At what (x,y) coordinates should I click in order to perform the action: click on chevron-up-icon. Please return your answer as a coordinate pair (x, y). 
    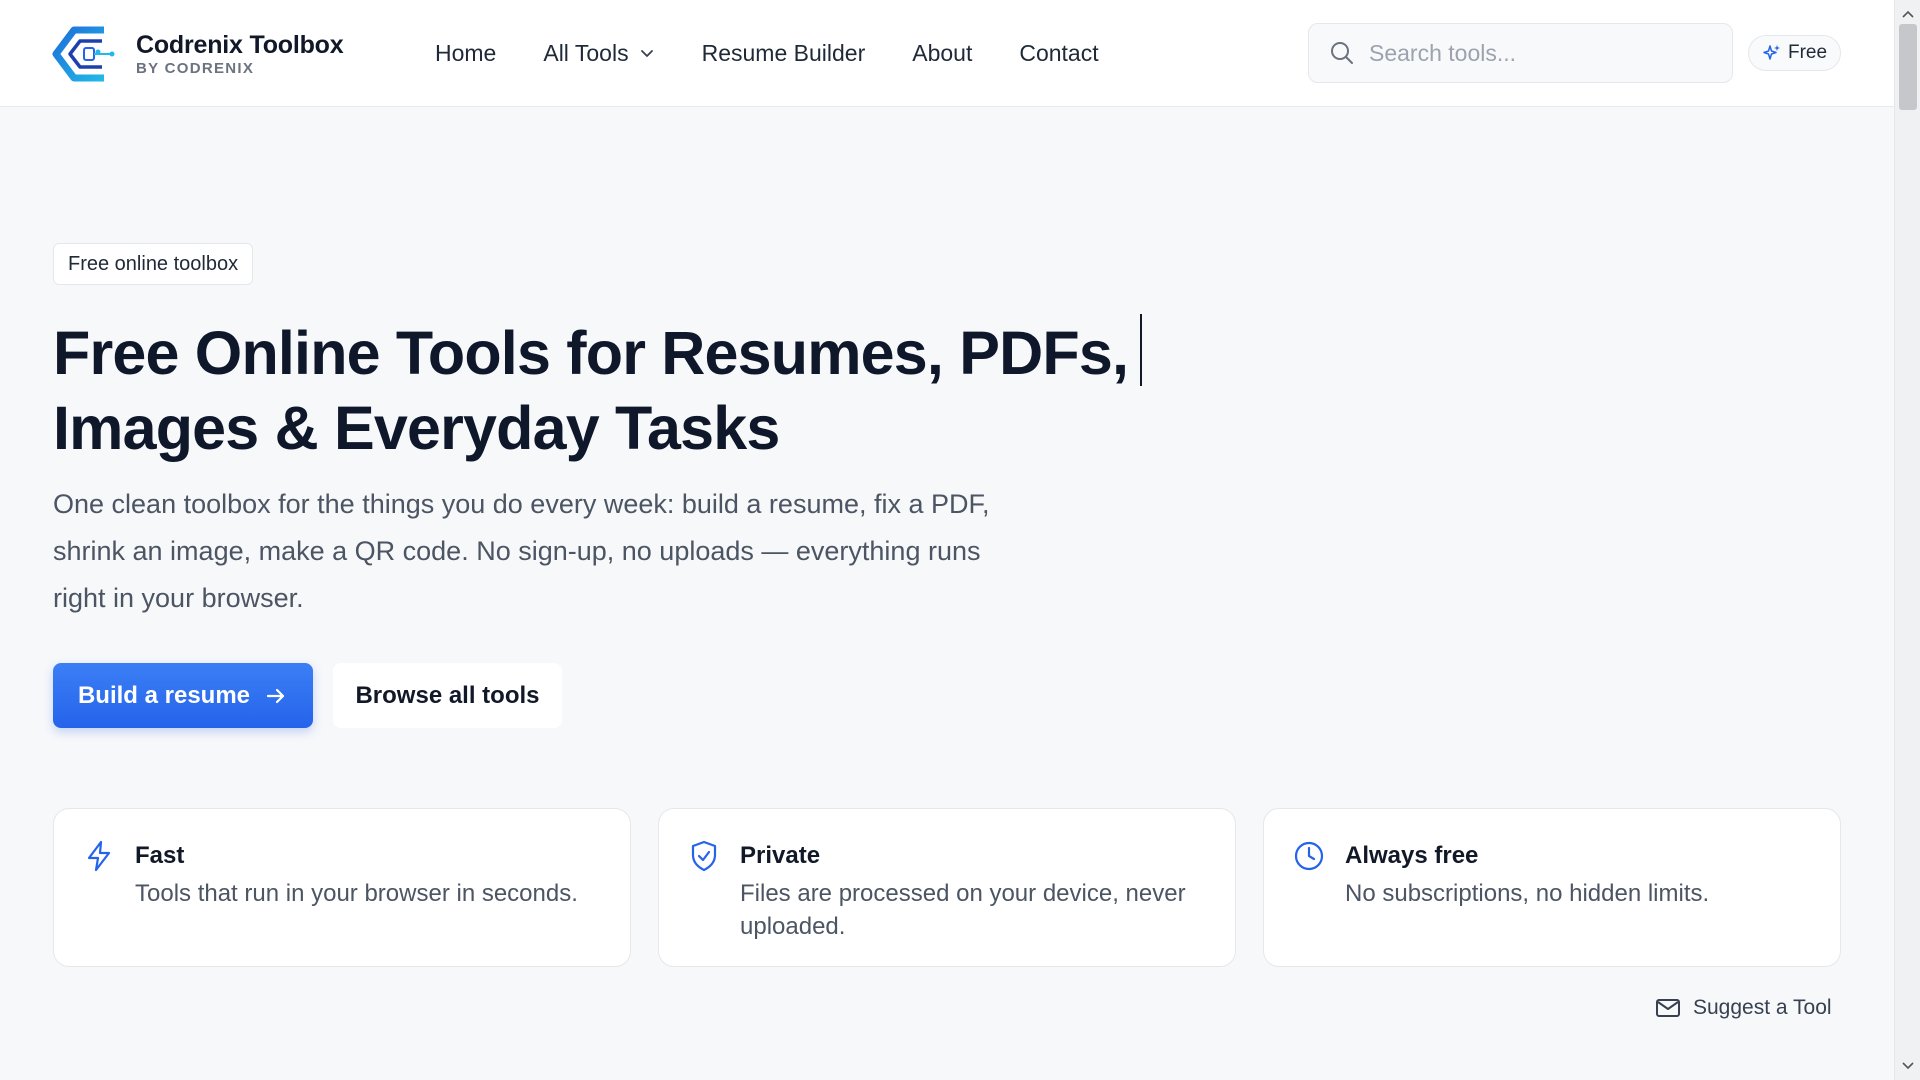
    Looking at the image, I should click on (1908, 14).